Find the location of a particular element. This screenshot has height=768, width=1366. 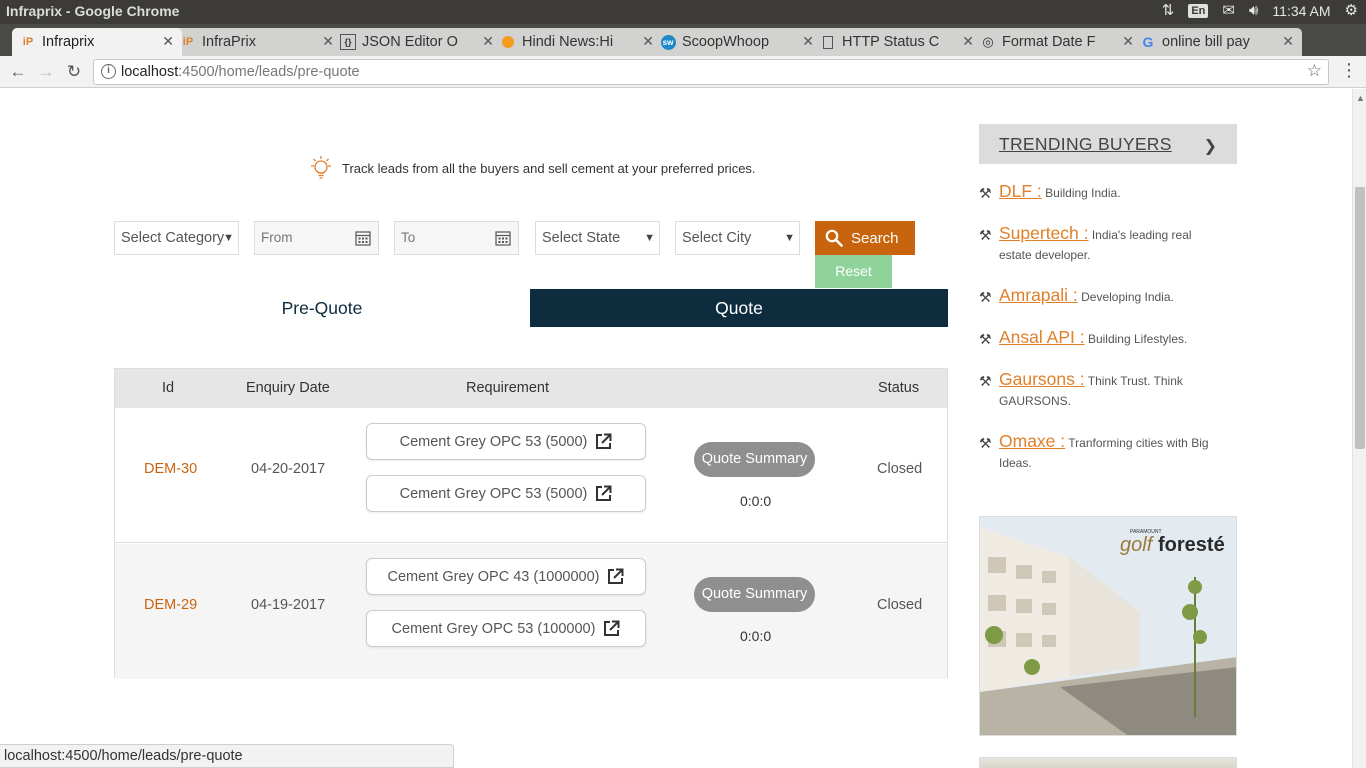

buyer-link: Amrapali : is located at coordinates (1038, 295).